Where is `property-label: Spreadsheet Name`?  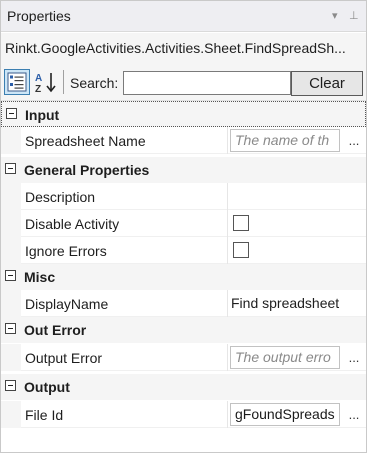 property-label: Spreadsheet Name is located at coordinates (85, 141).